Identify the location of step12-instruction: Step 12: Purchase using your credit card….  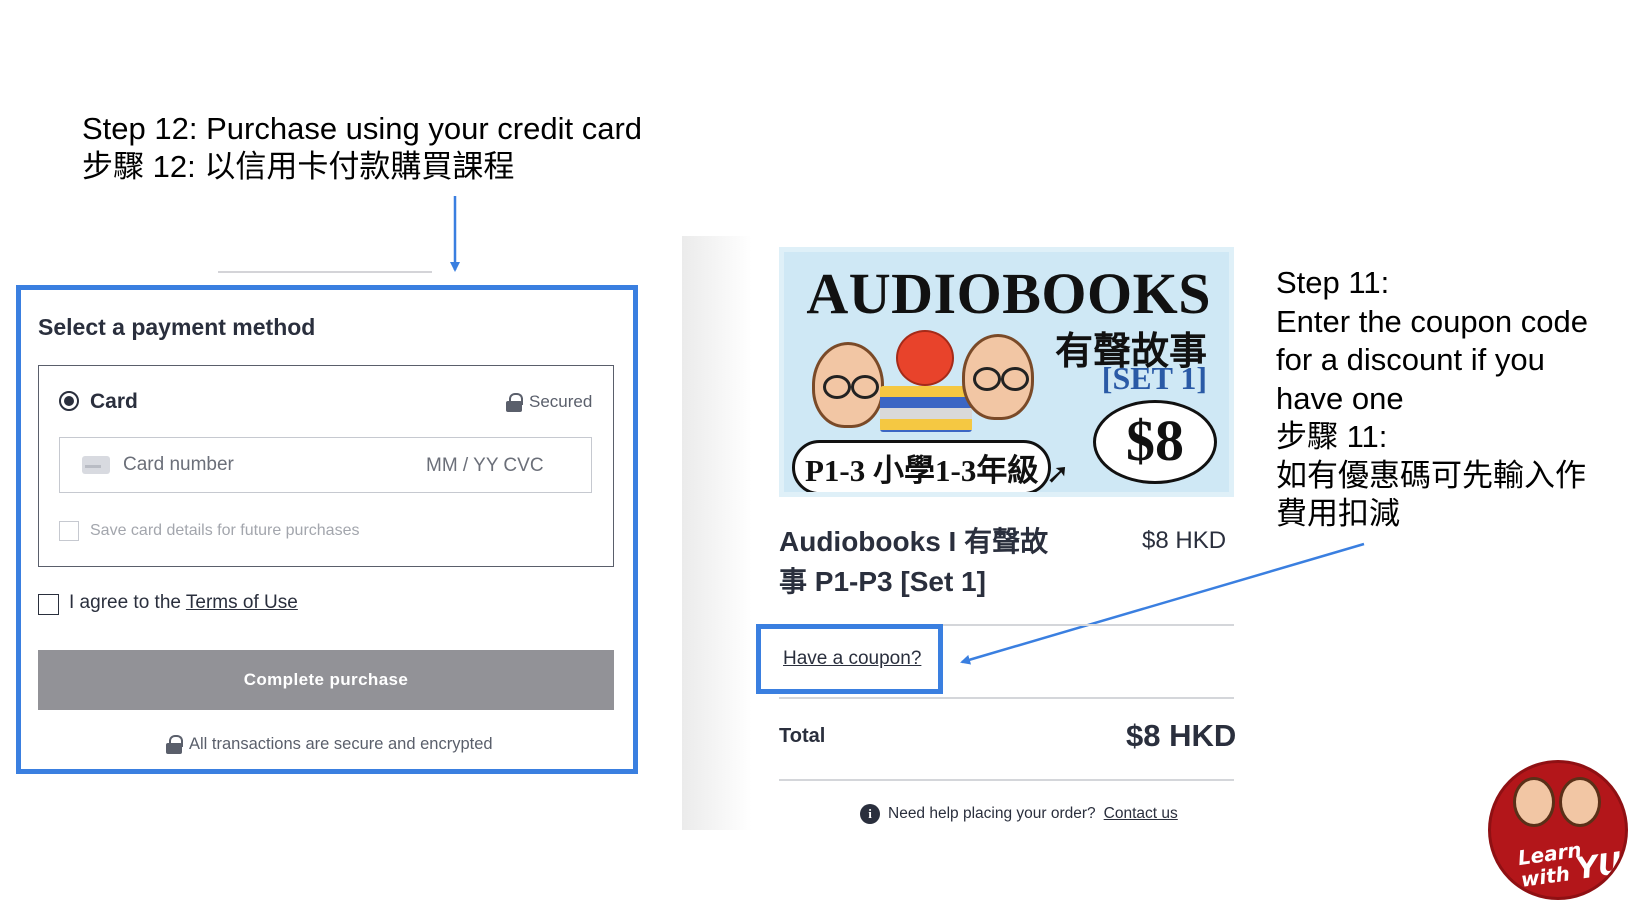
(362, 148).